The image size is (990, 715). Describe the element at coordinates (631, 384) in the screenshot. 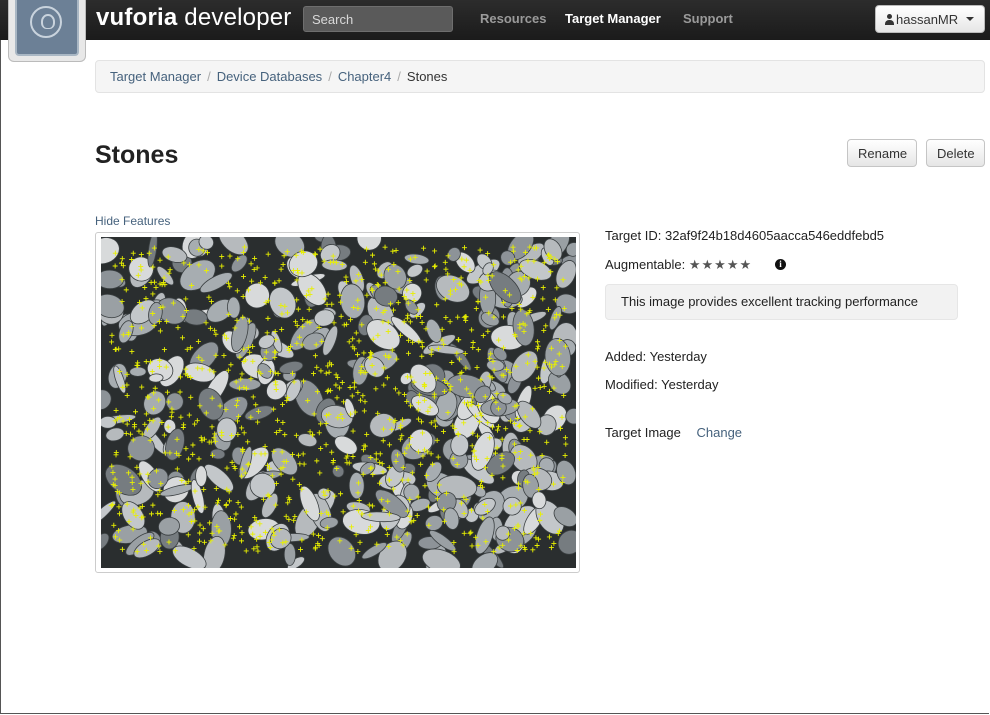

I see `modified-label: Modified:` at that location.